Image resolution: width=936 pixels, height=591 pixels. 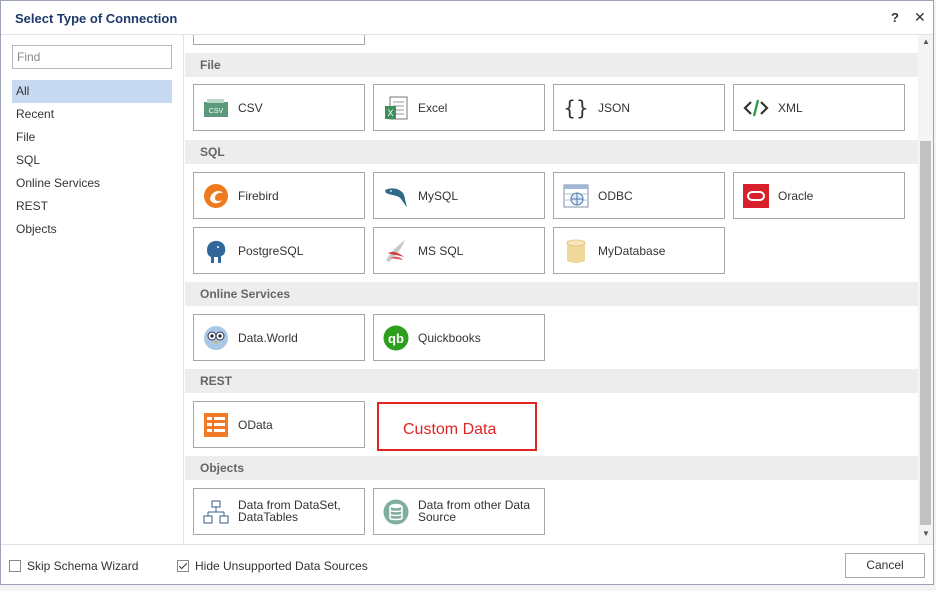 I want to click on hide-unsupported-option: Hide Unsupported Data Sources, so click(x=272, y=566).